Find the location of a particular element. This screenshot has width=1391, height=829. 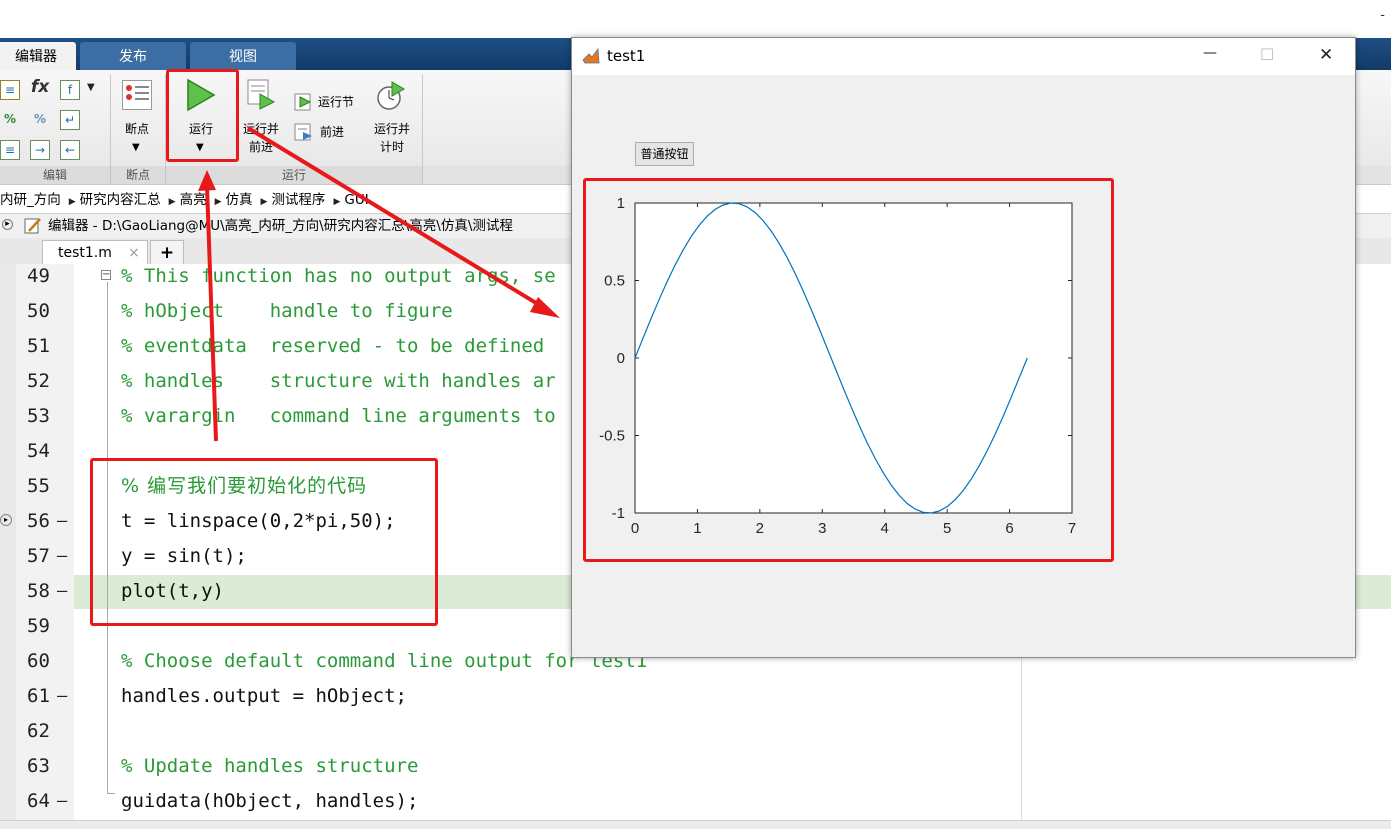

run-and-advance-icon is located at coordinates (261, 96).